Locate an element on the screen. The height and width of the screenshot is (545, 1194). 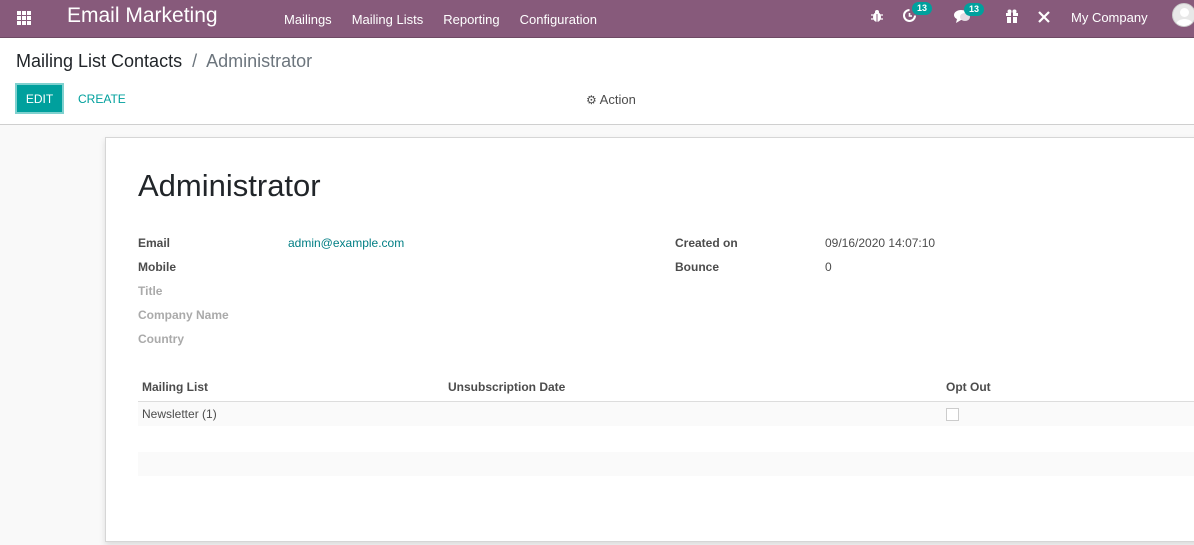
table-row: Newsletter (1) is located at coordinates (666, 414).